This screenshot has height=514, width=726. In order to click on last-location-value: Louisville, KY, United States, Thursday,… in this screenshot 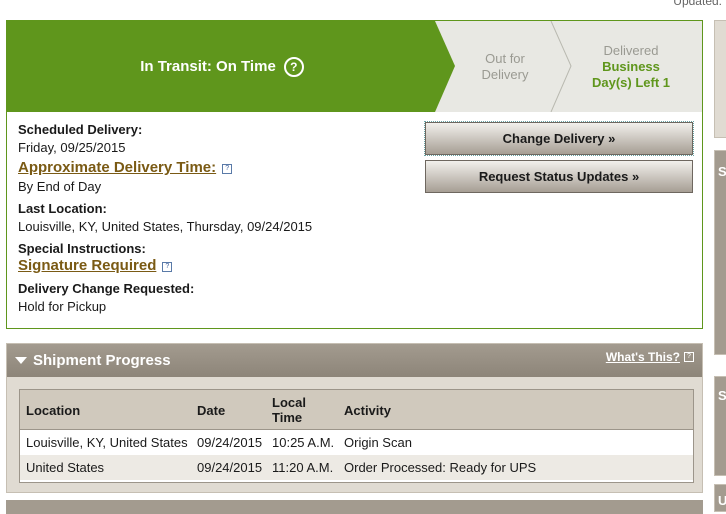, I will do `click(165, 226)`.